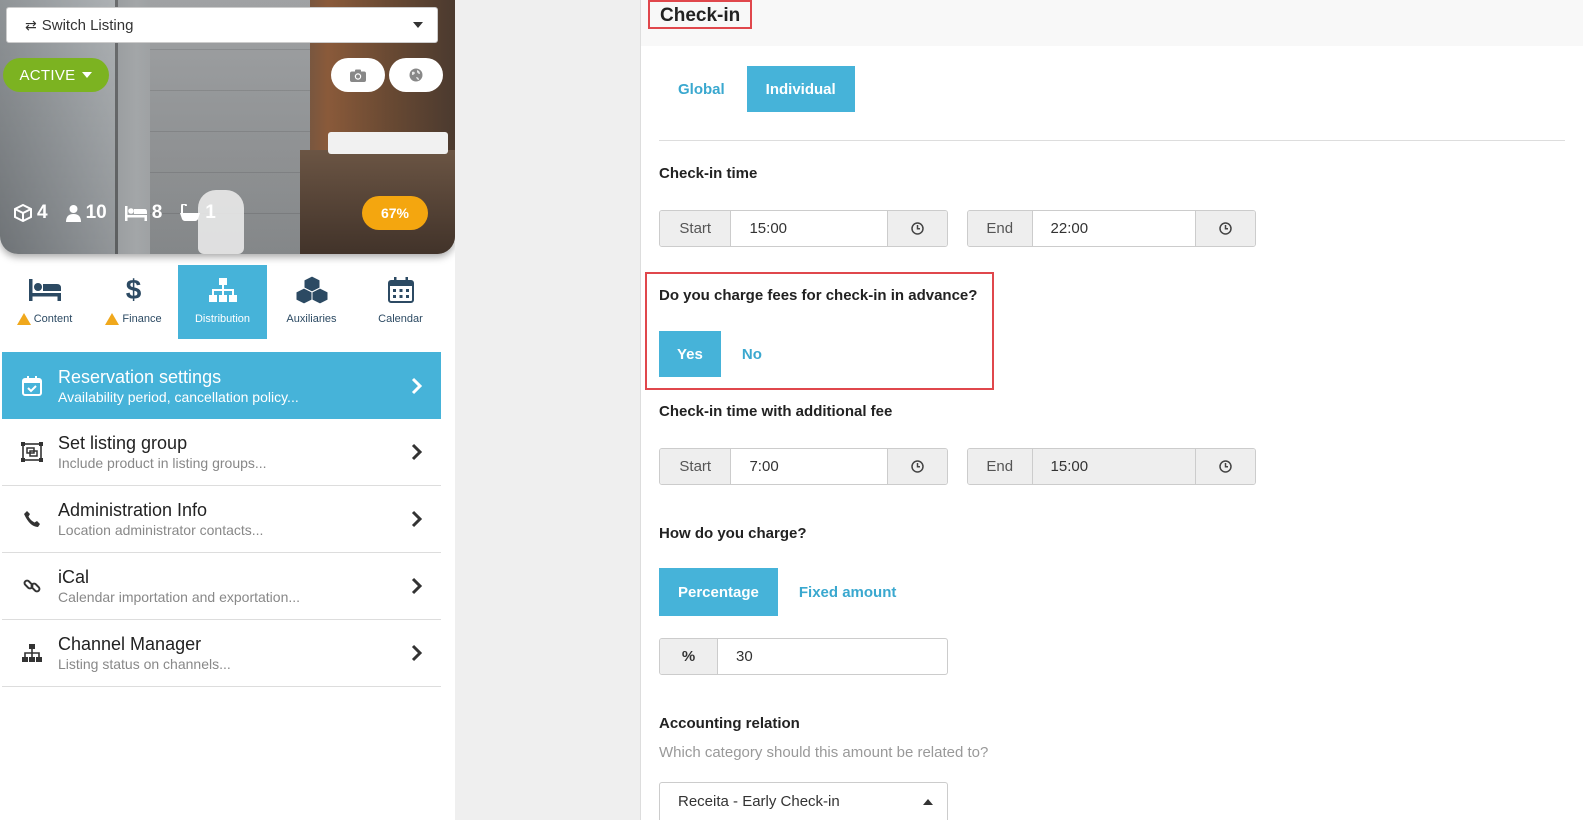 The height and width of the screenshot is (820, 1583). I want to click on tab-calendar: Calendar, so click(400, 302).